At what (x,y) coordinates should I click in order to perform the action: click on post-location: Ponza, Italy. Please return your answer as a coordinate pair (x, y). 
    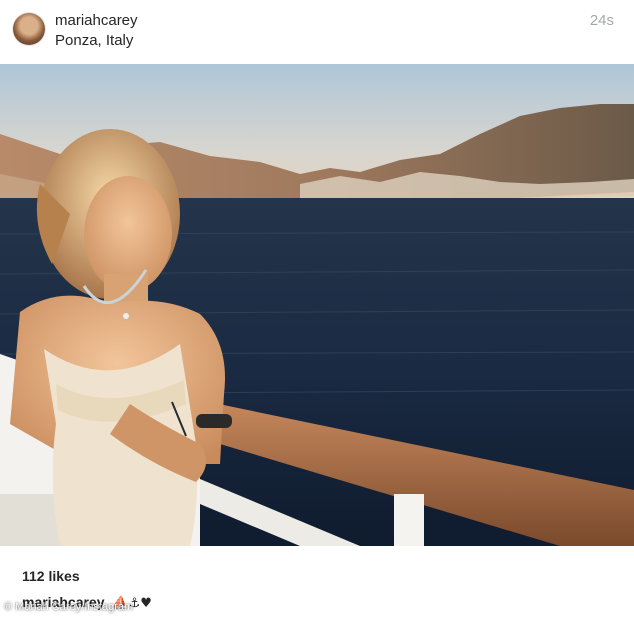
    Looking at the image, I should click on (94, 40).